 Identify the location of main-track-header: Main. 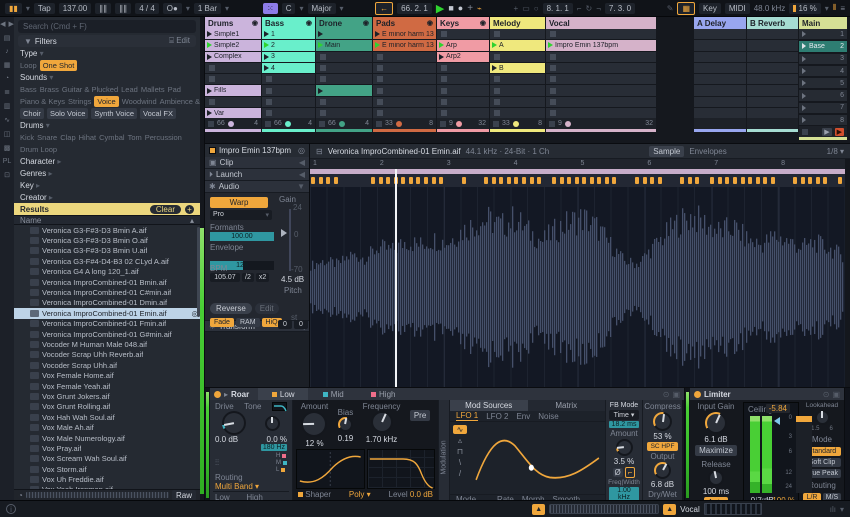
(823, 23).